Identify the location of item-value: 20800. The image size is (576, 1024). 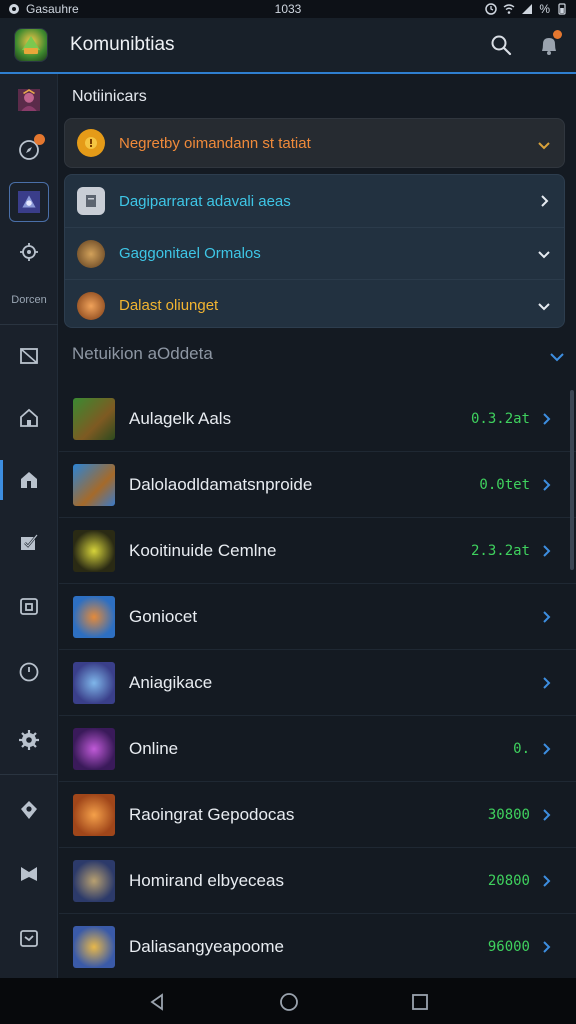
(508, 880).